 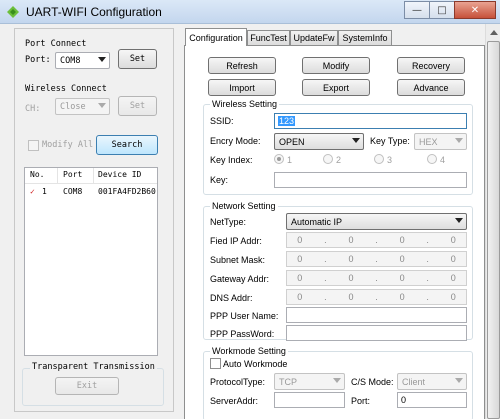 I want to click on key-index-option-3: 3, so click(x=390, y=160).